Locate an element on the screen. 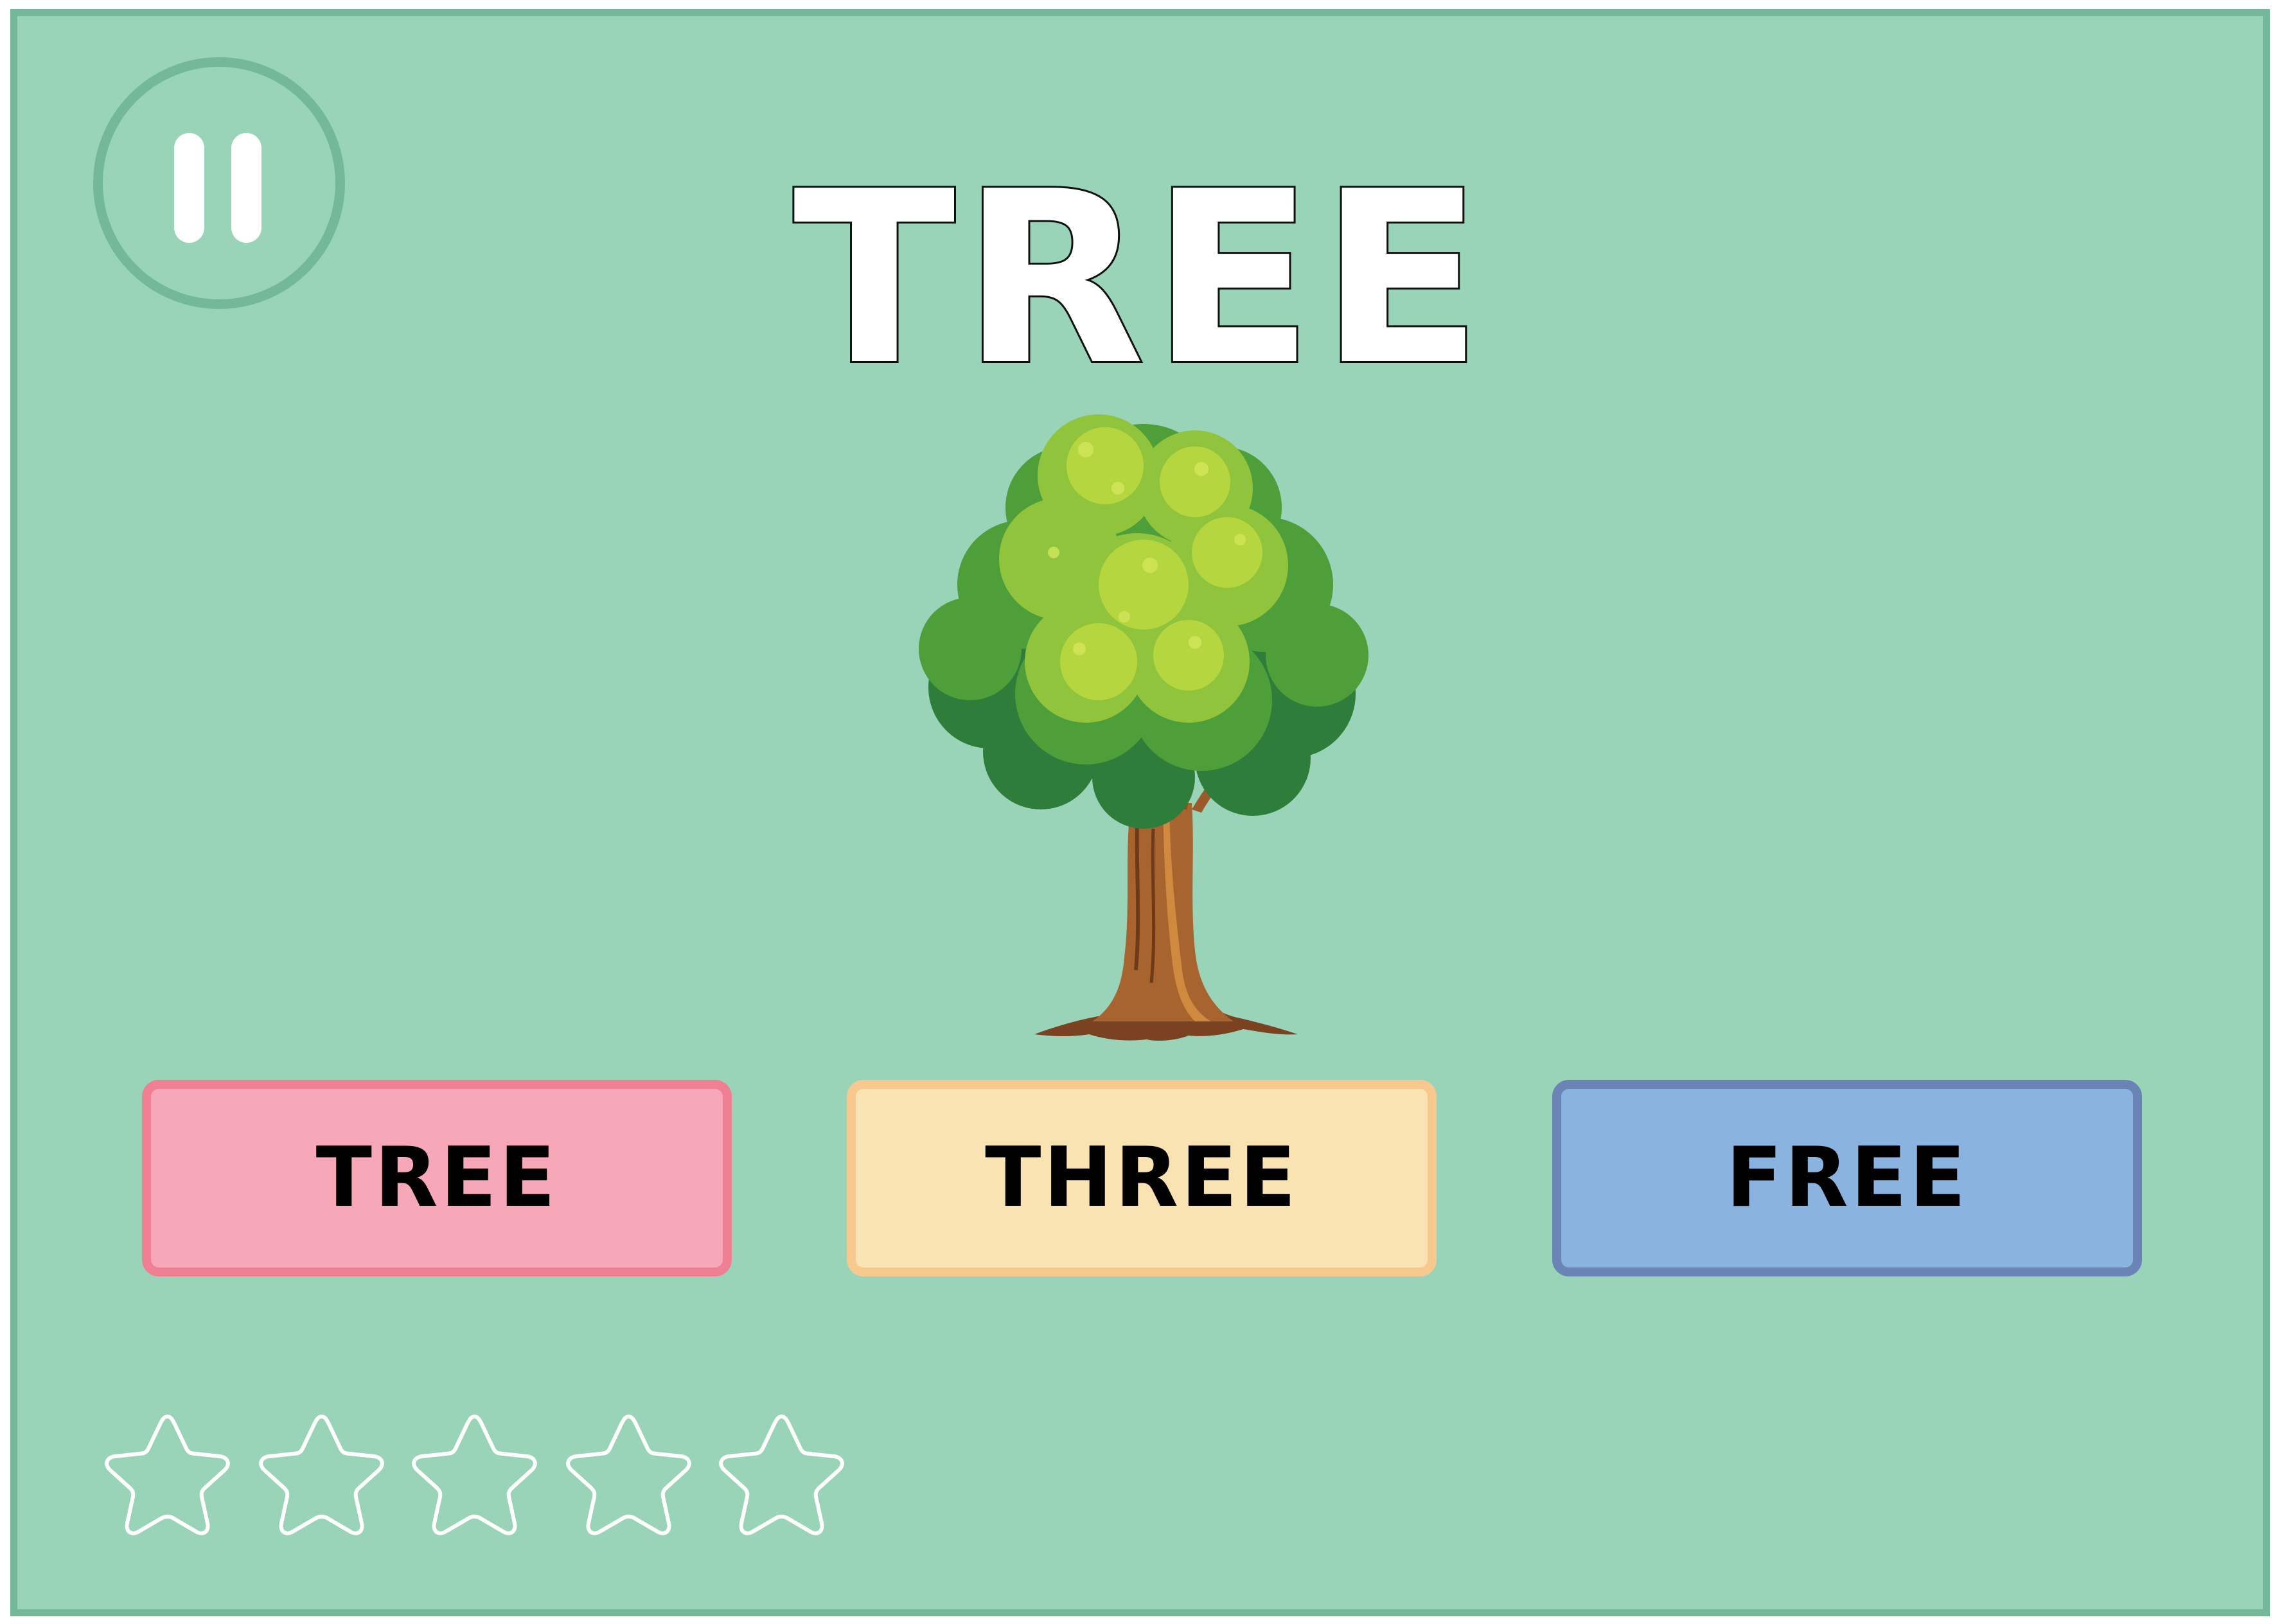 This screenshot has width=2284, height=1624. pause-button is located at coordinates (219, 183).